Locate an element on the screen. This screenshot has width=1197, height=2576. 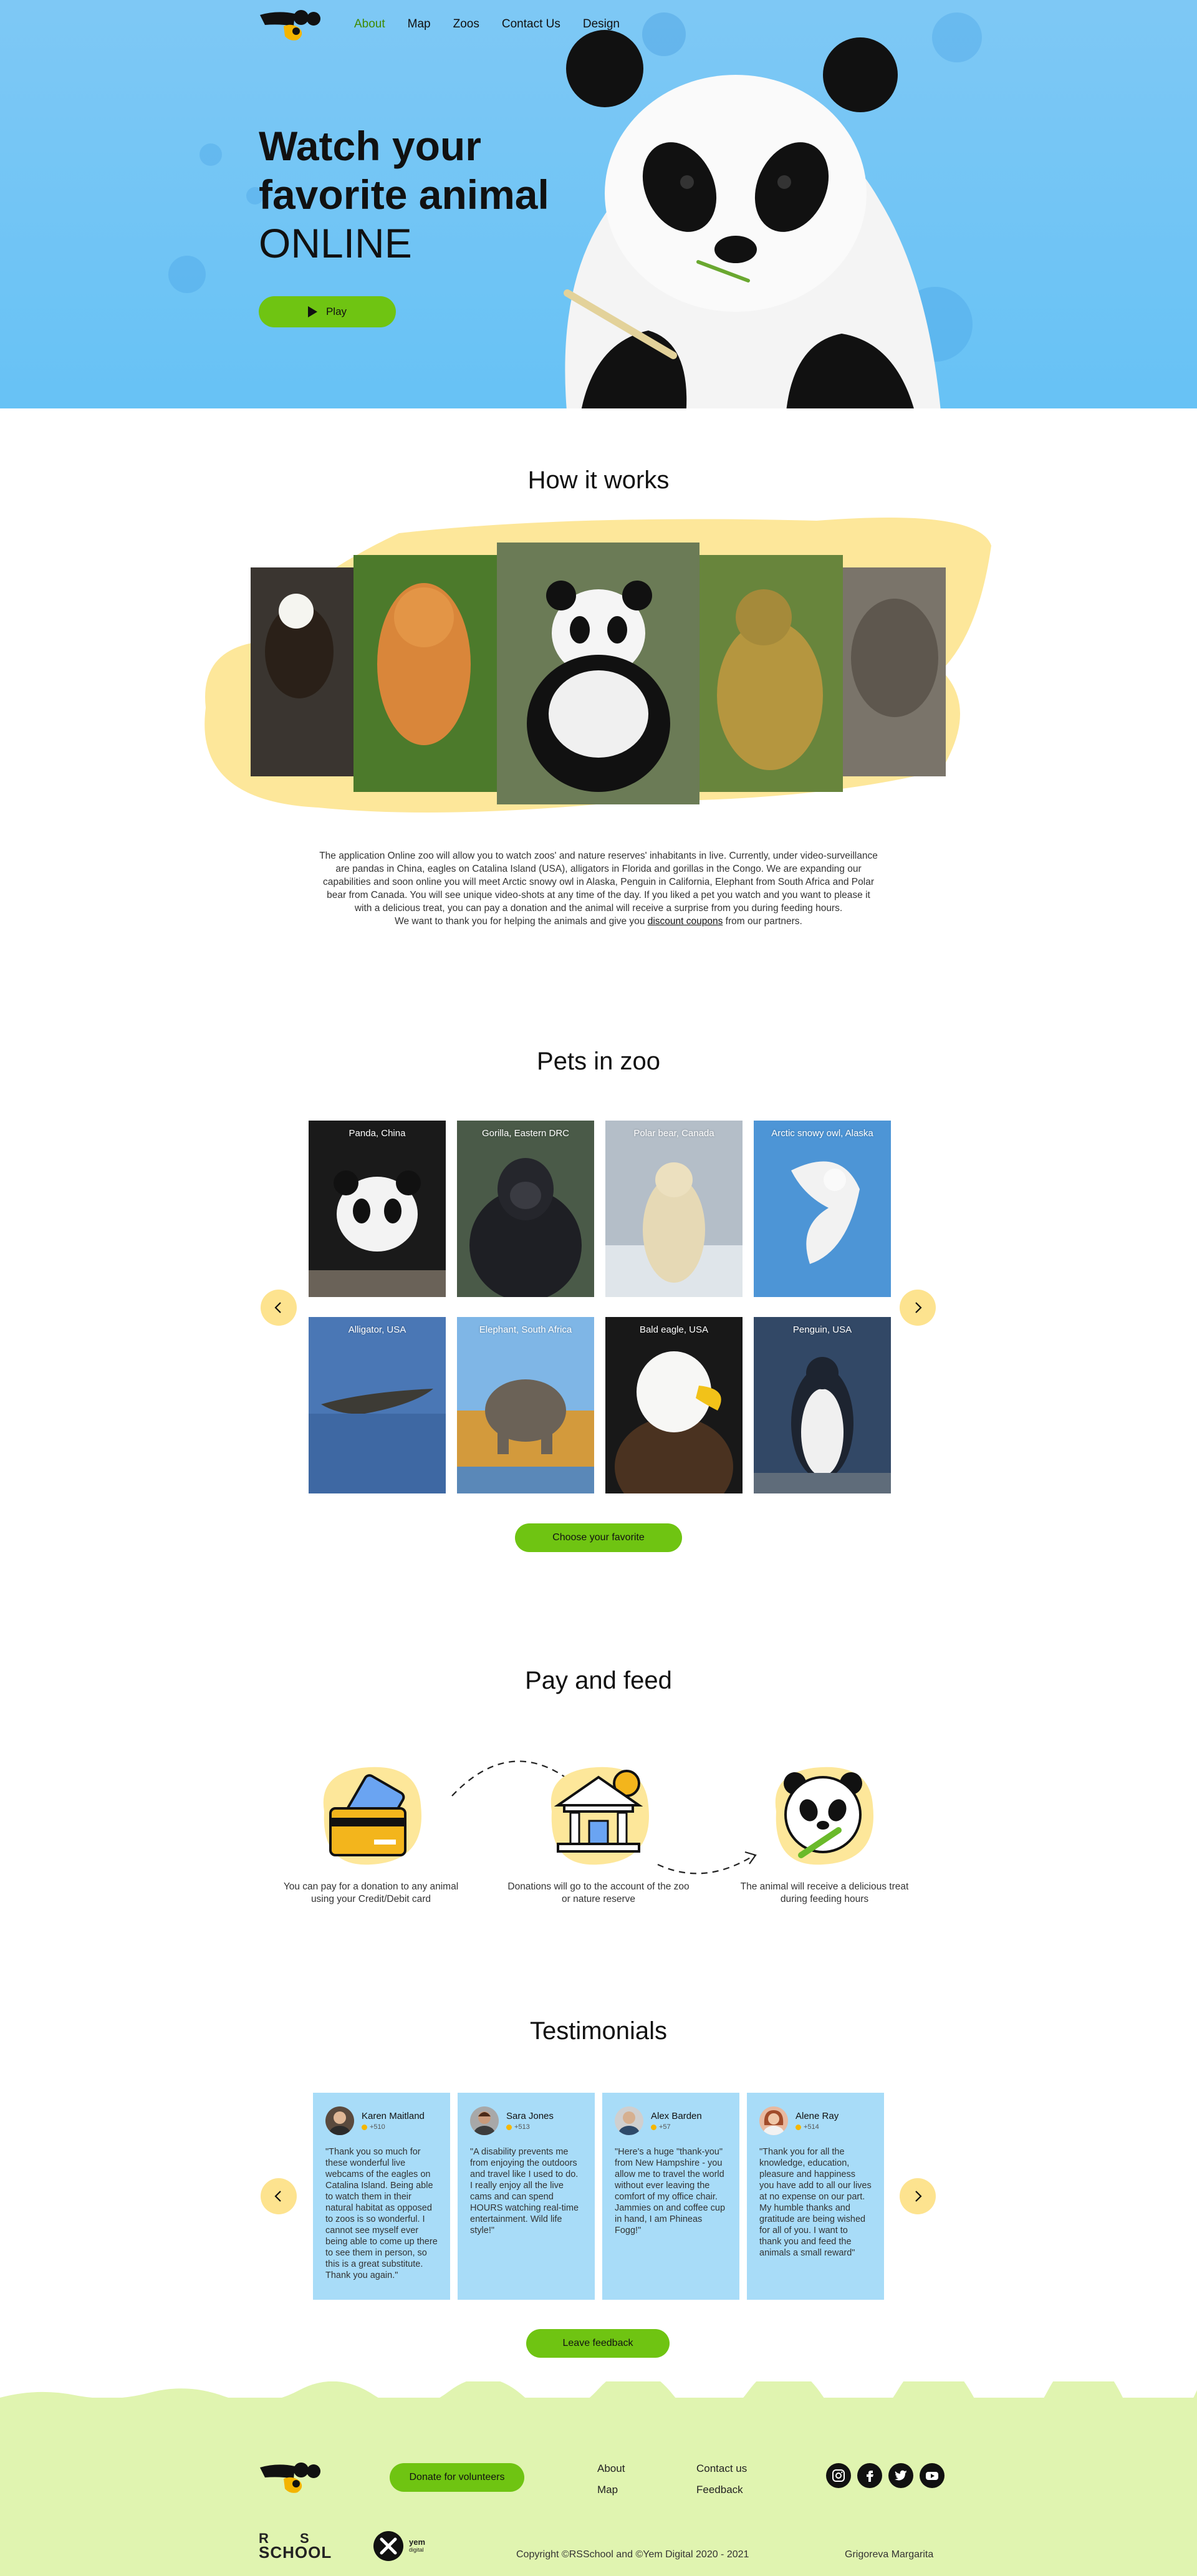
yem-logo-line2: digital is located at coordinates (416, 2550).